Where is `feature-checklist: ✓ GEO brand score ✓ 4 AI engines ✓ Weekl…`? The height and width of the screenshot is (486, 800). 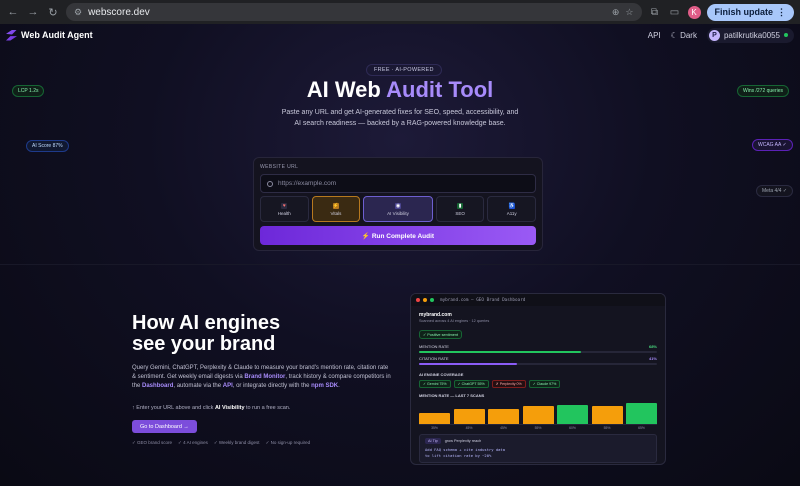
feature-checklist: ✓ GEO brand score ✓ 4 AI engines ✓ Weekl… is located at coordinates (221, 443).